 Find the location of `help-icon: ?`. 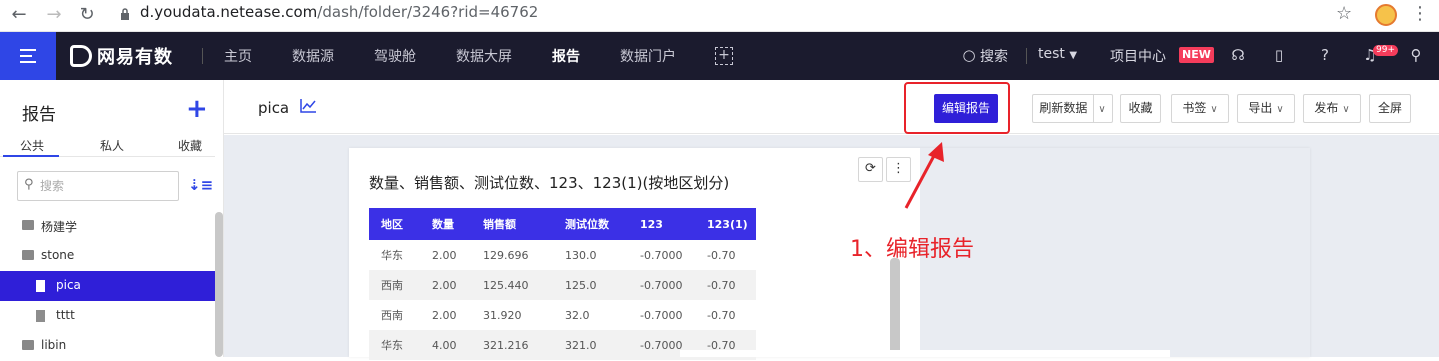

help-icon: ? is located at coordinates (1325, 55).